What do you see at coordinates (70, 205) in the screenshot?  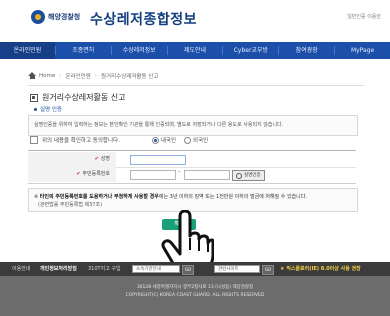 I see `warning-line-2: (관련법률 주민등록법 제37조)` at bounding box center [70, 205].